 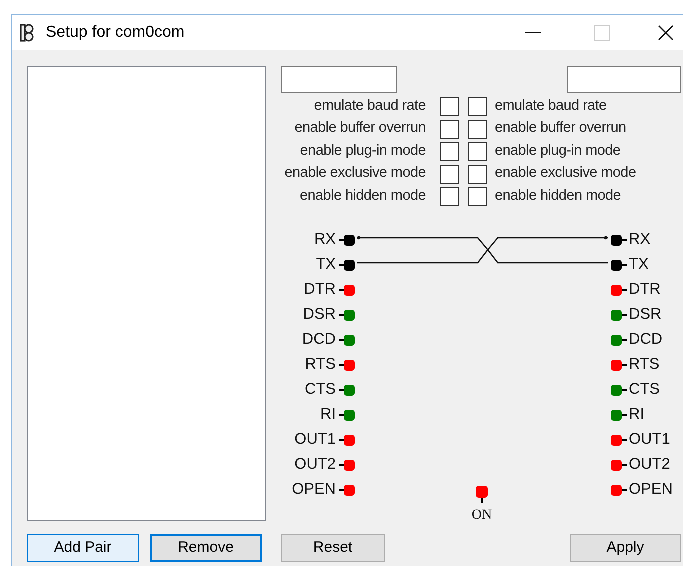 I want to click on status-label: ON, so click(x=482, y=515).